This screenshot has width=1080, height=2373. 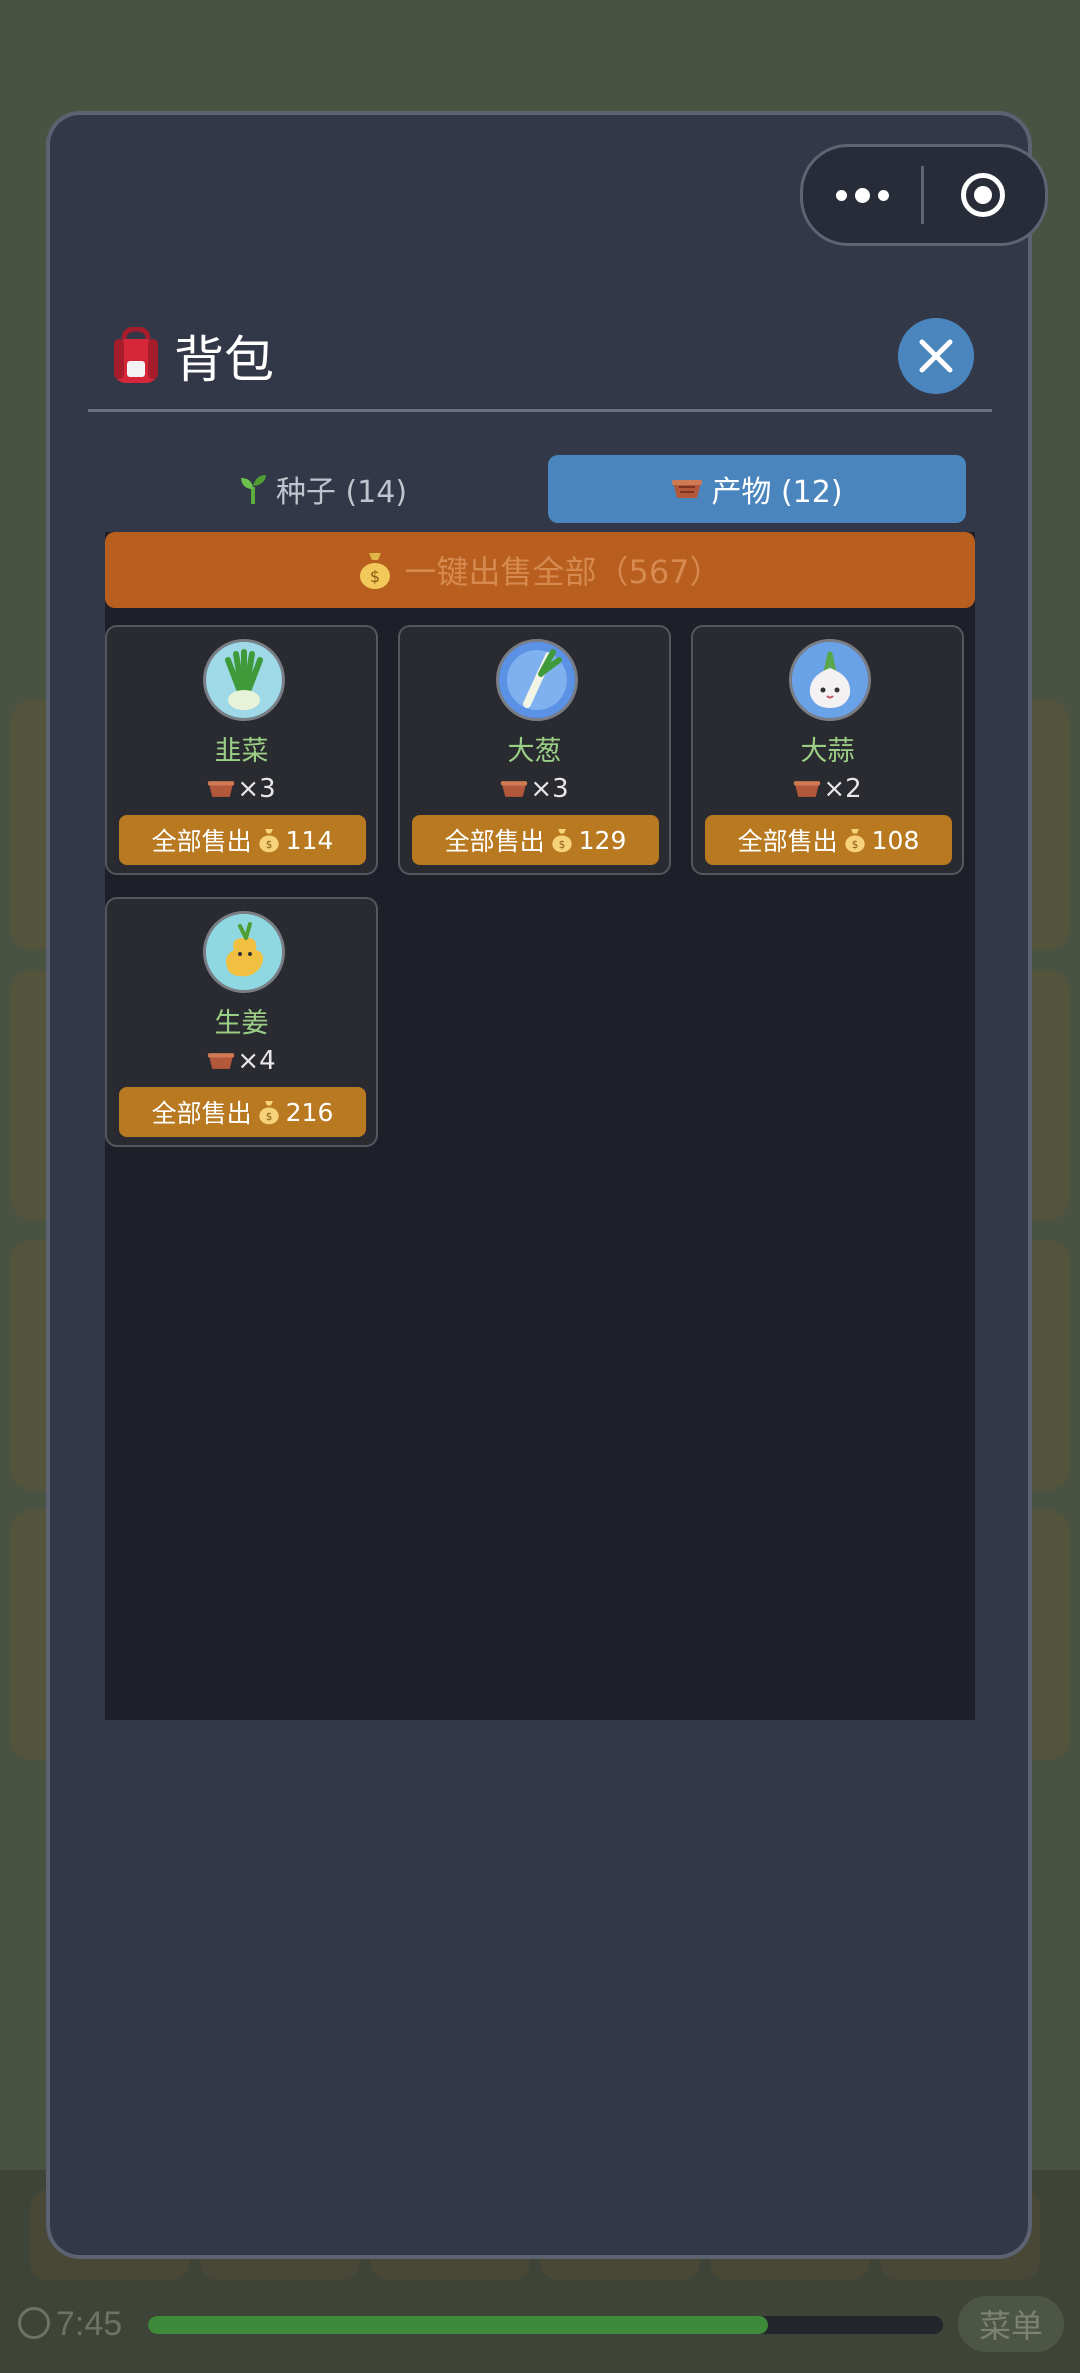 I want to click on tab-products: 产物 (12), so click(x=757, y=489).